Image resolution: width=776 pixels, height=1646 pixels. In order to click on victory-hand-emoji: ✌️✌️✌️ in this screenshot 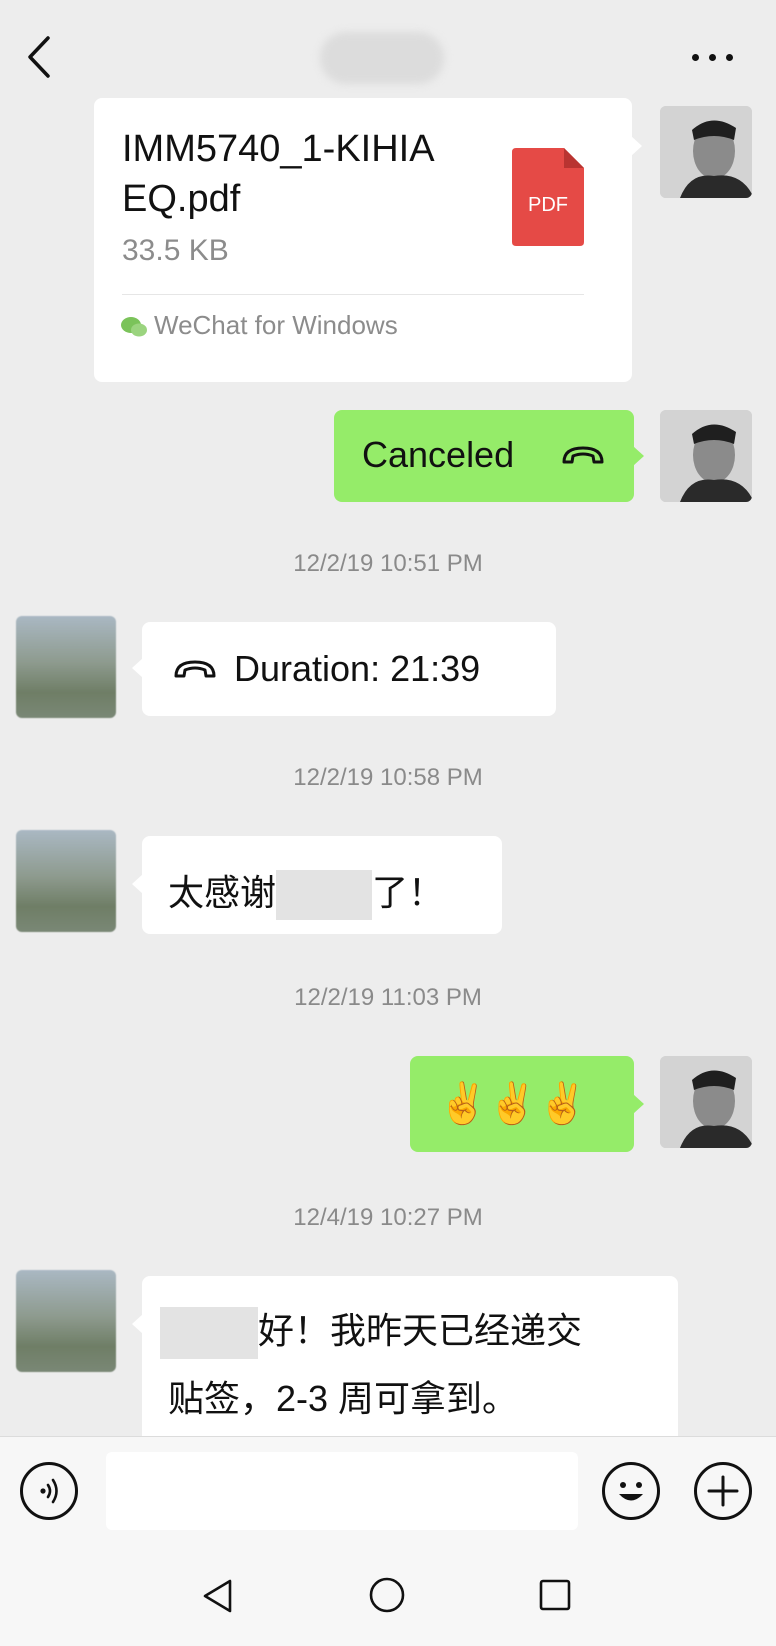, I will do `click(513, 1104)`.